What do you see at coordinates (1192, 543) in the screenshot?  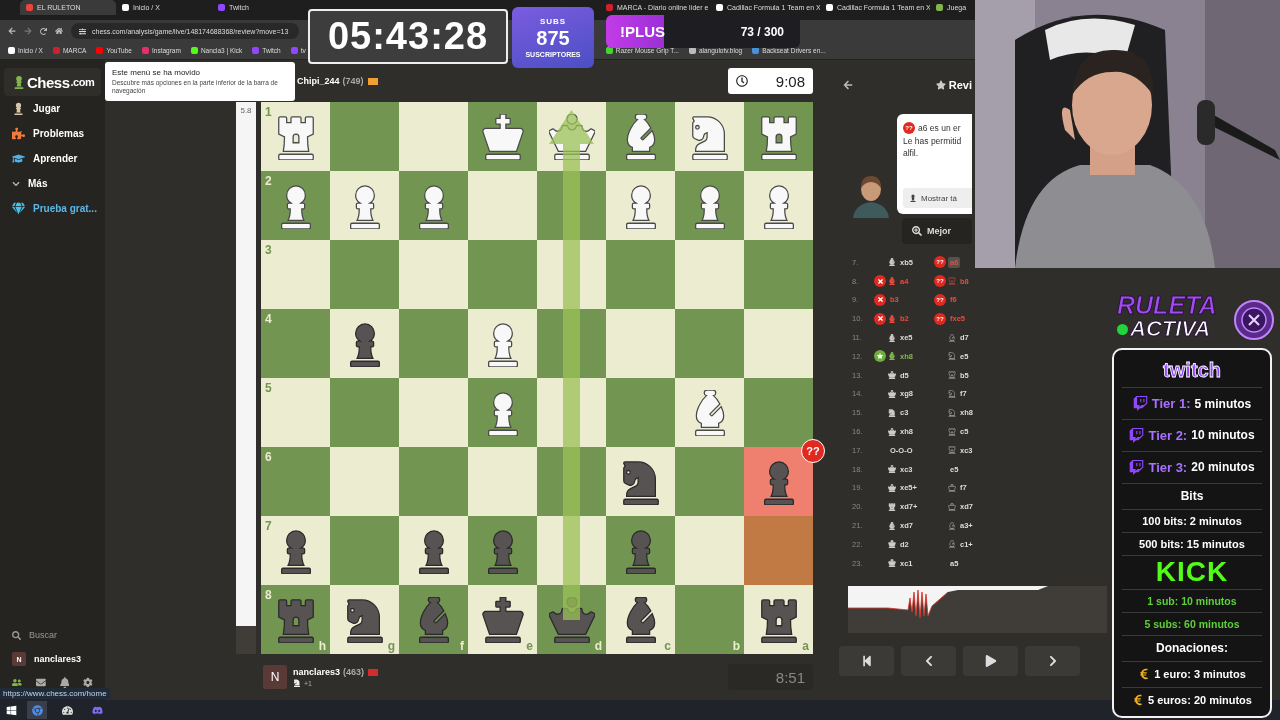 I see `reward-text: 500 bits: 15 minutos` at bounding box center [1192, 543].